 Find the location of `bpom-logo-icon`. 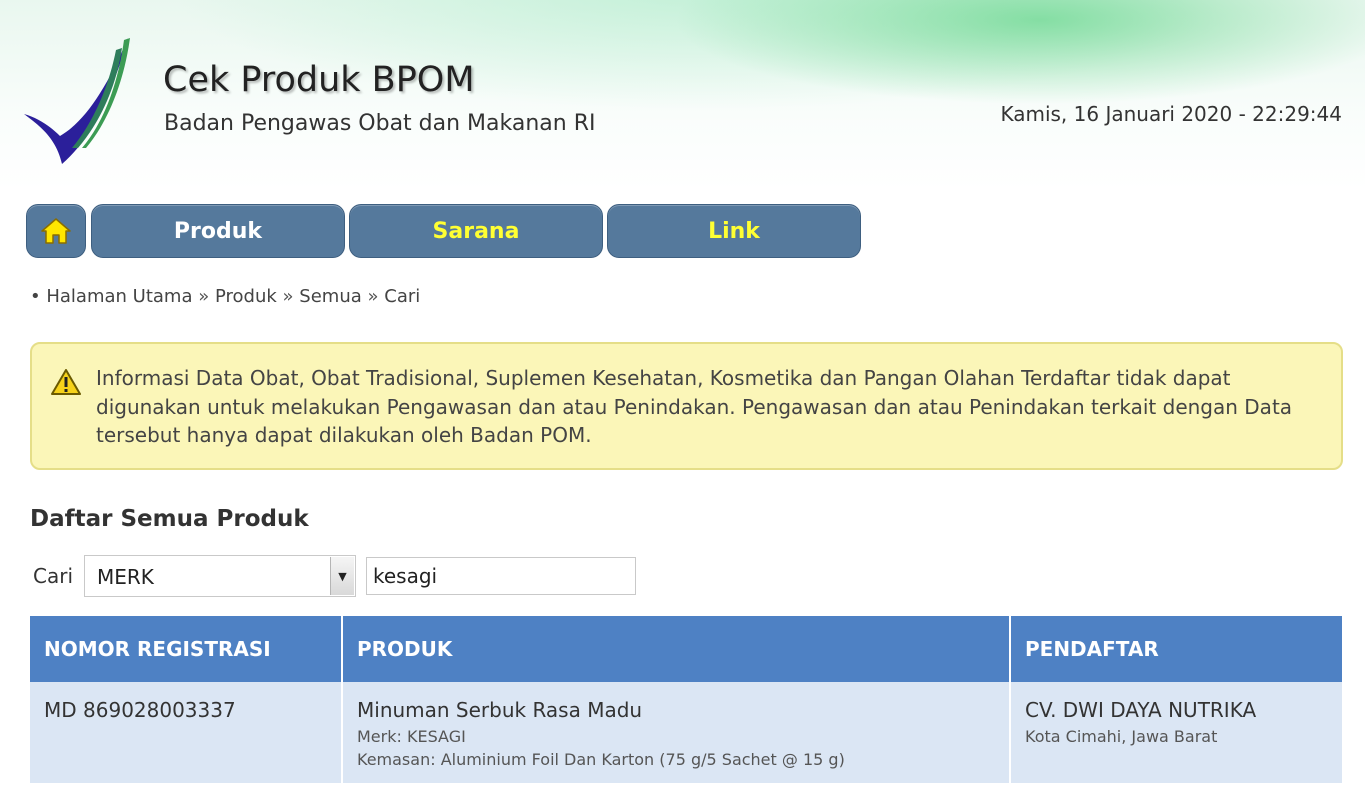

bpom-logo-icon is located at coordinates (80, 100).